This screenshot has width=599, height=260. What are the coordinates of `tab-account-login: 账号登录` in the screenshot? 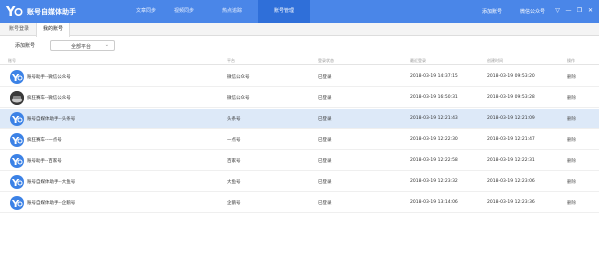 It's located at (19, 29).